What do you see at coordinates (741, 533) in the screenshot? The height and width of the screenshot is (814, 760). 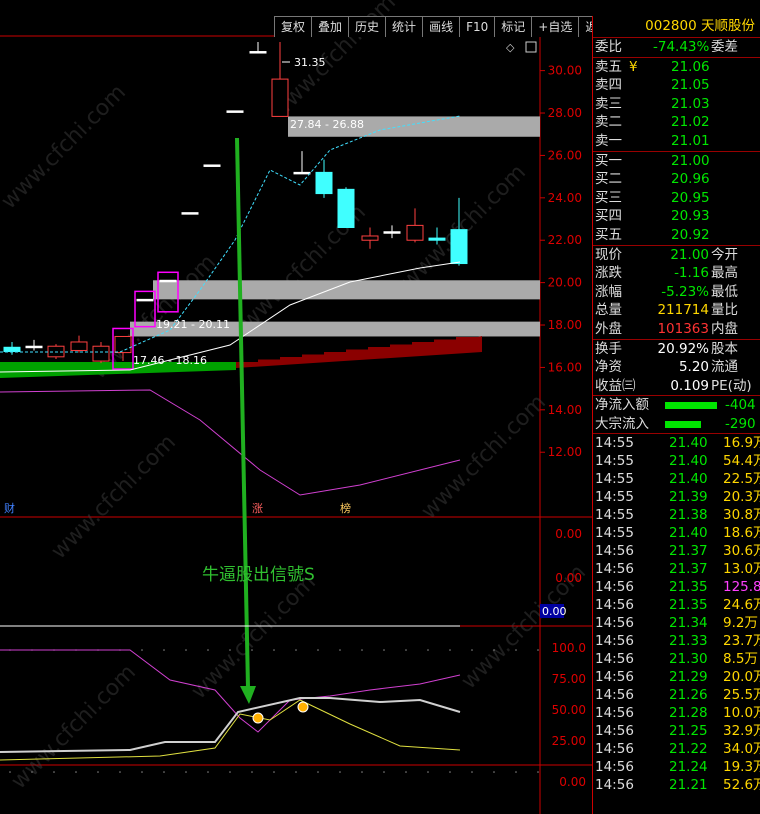 I see `trade-volume: 18.6万` at bounding box center [741, 533].